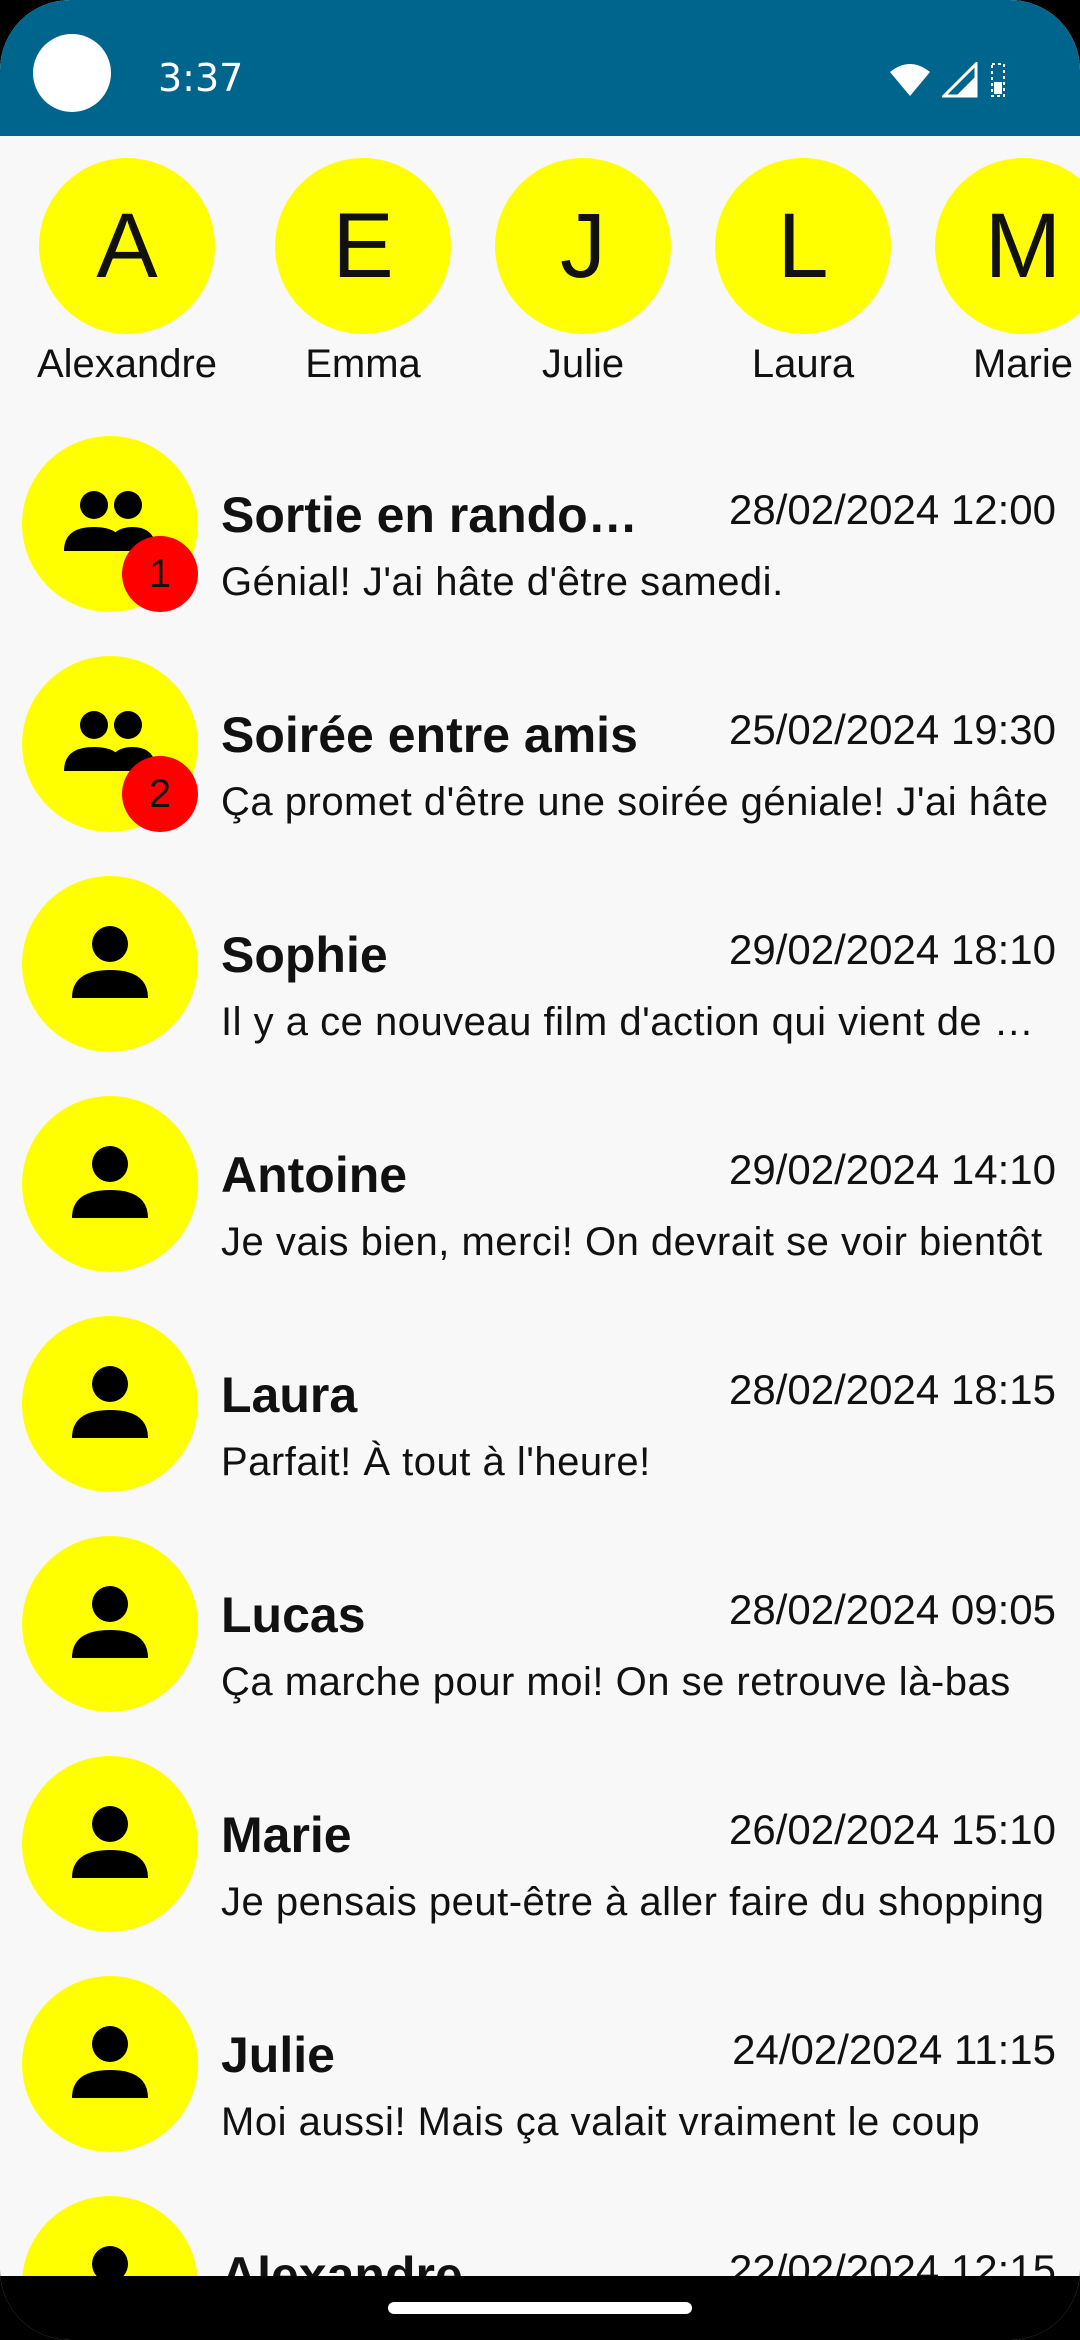 The height and width of the screenshot is (2340, 1080). I want to click on conversation-date: 28/02/2024 09:05, so click(892, 1609).